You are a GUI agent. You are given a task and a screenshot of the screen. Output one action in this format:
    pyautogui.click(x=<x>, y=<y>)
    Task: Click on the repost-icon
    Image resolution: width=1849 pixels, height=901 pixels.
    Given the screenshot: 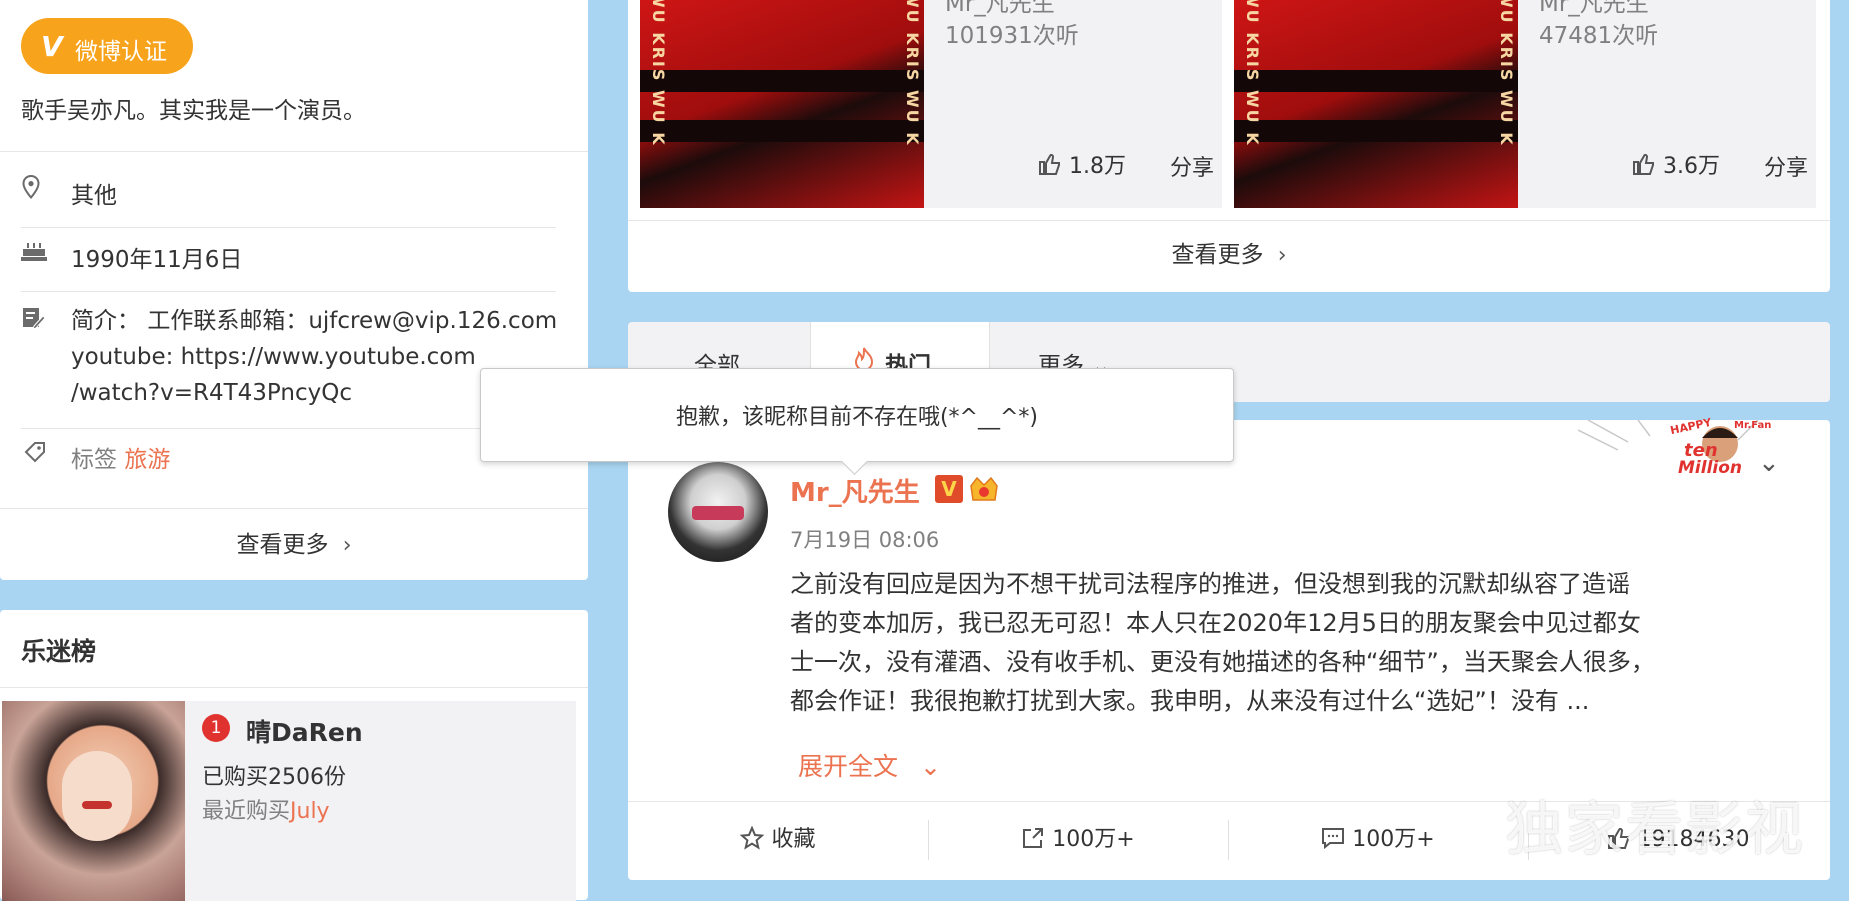 What is the action you would take?
    pyautogui.click(x=1033, y=844)
    